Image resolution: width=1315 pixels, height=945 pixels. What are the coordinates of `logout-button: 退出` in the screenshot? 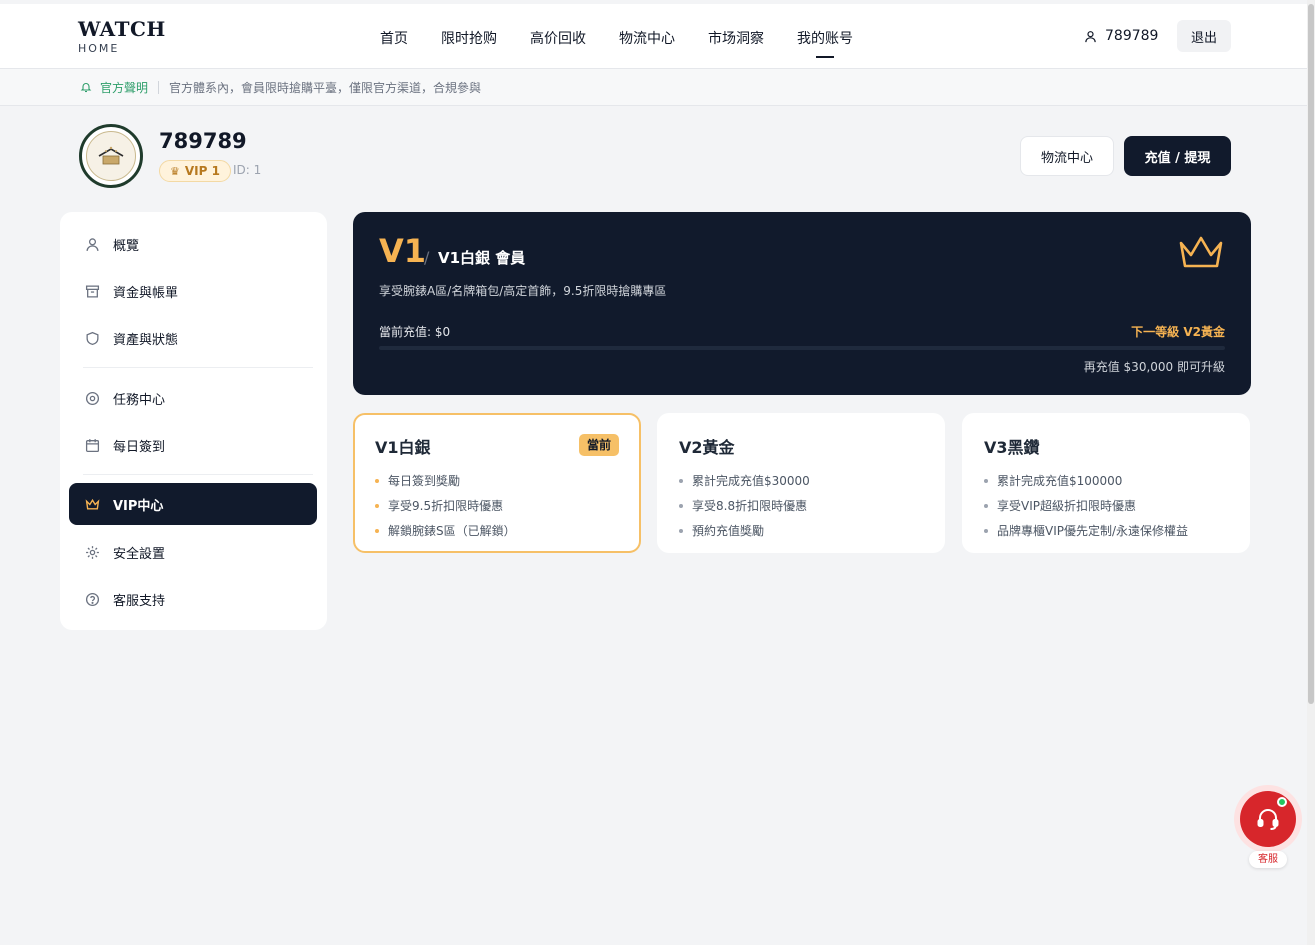 It's located at (1204, 36).